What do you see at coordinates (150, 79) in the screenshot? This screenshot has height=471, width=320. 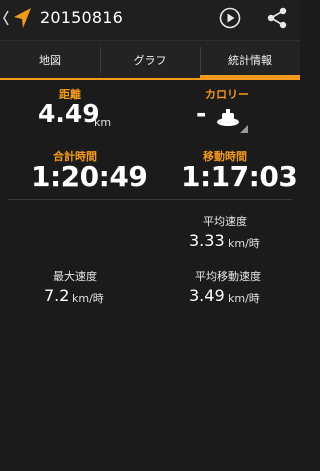 I see `tab-underline` at bounding box center [150, 79].